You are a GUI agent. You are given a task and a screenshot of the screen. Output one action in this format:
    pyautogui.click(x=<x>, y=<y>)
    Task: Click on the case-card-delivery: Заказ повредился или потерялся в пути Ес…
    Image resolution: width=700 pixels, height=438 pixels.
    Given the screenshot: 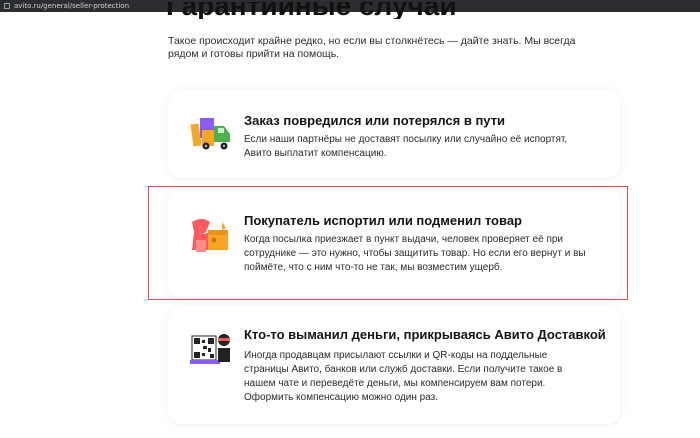 What is the action you would take?
    pyautogui.click(x=394, y=134)
    